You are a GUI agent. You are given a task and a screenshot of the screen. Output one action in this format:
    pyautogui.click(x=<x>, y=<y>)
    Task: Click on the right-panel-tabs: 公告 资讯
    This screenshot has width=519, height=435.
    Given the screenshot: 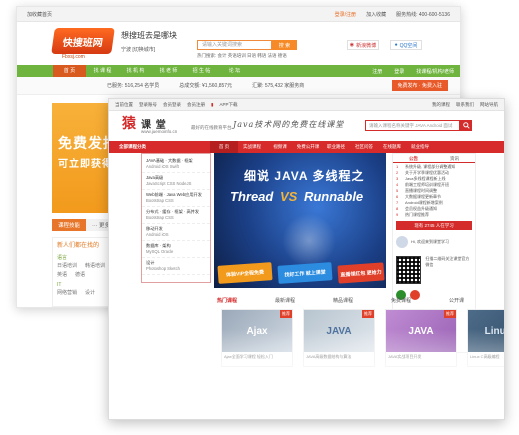 What is the action you would take?
    pyautogui.click(x=434, y=158)
    